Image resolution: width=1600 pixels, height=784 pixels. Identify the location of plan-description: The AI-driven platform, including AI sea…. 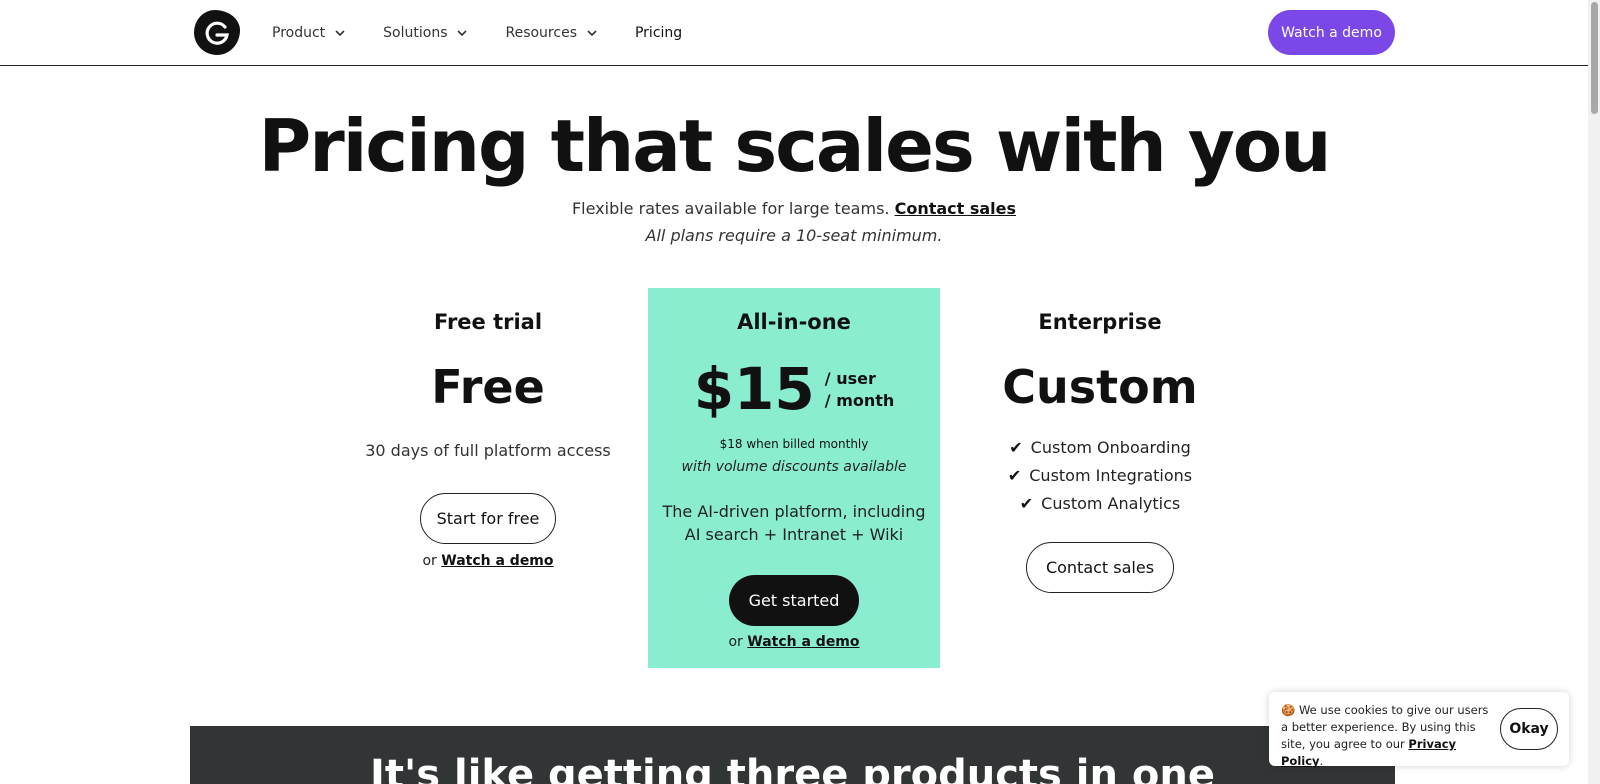
(794, 523).